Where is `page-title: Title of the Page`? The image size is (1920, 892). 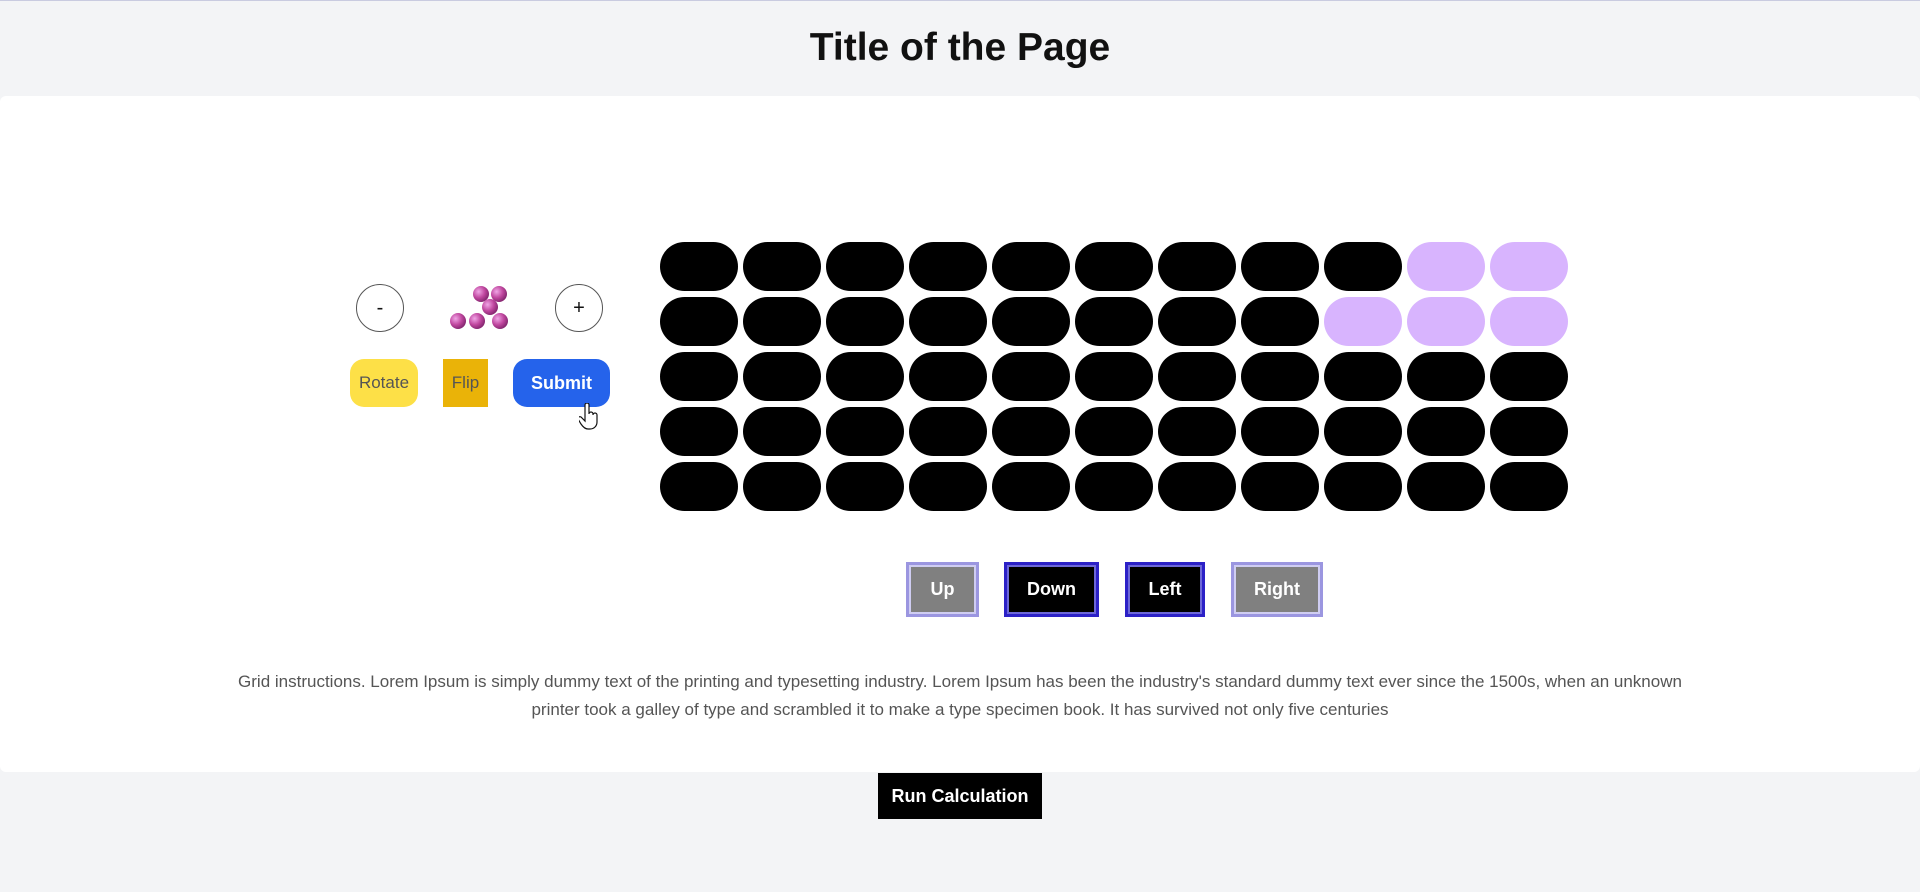 page-title: Title of the Page is located at coordinates (960, 47).